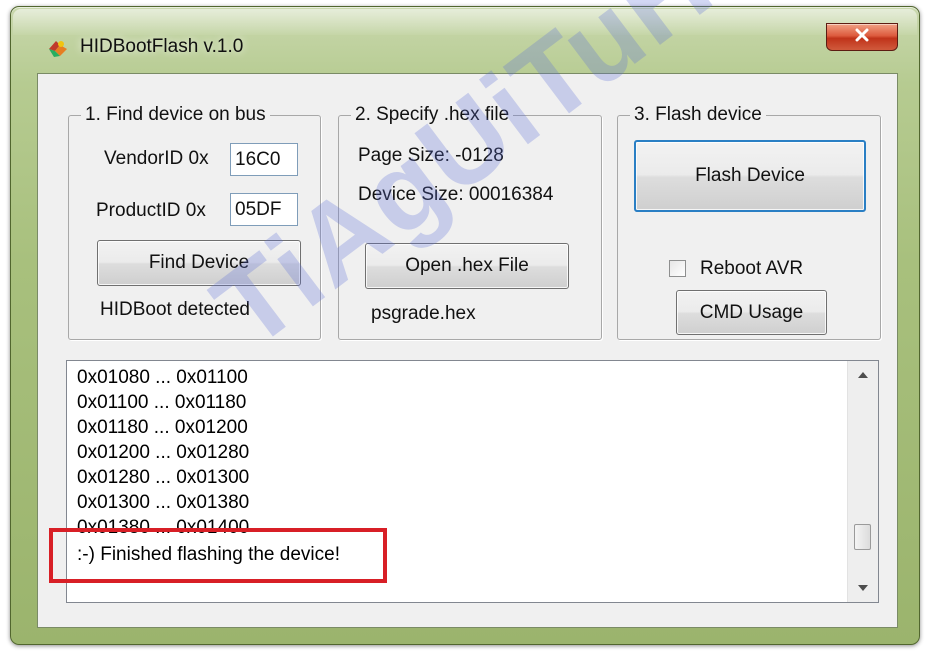  Describe the element at coordinates (456, 194) in the screenshot. I see `device-size-text: Device Size: 00016384` at that location.